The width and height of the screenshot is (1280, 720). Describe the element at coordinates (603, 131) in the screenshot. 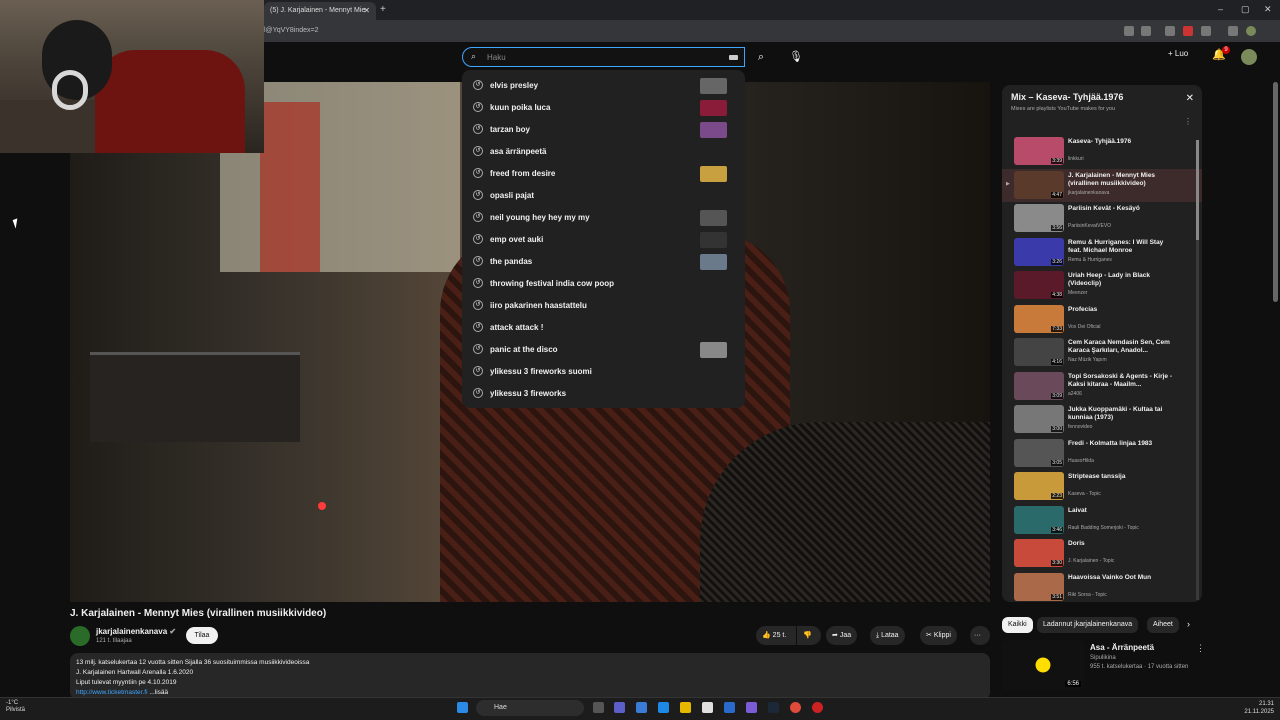

I see `search-suggestion: ↺ tarzan boy` at that location.